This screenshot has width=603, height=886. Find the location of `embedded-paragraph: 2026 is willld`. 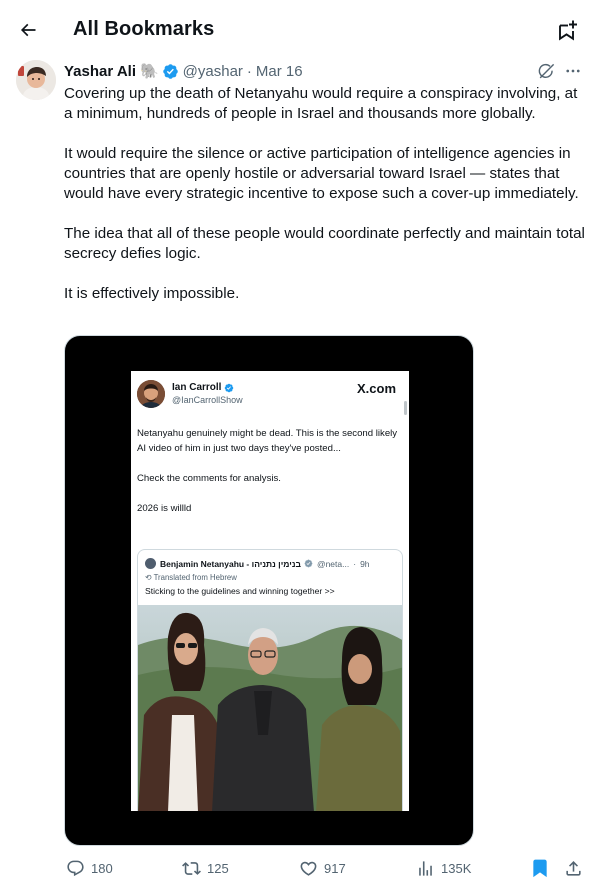

embedded-paragraph: 2026 is willld is located at coordinates (164, 508).